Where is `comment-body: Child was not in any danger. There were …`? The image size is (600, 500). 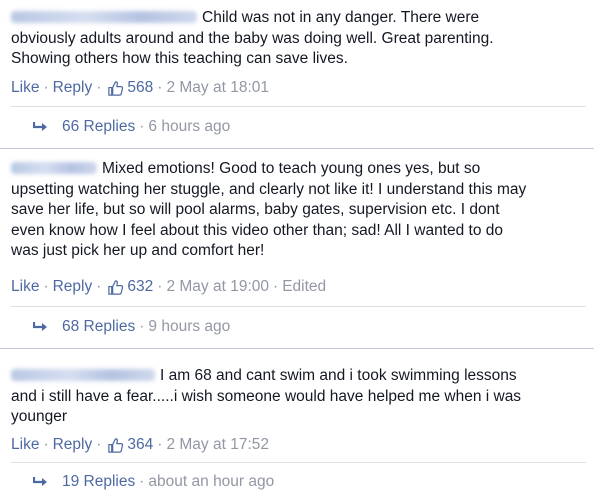
comment-body: Child was not in any danger. There were … is located at coordinates (298, 39).